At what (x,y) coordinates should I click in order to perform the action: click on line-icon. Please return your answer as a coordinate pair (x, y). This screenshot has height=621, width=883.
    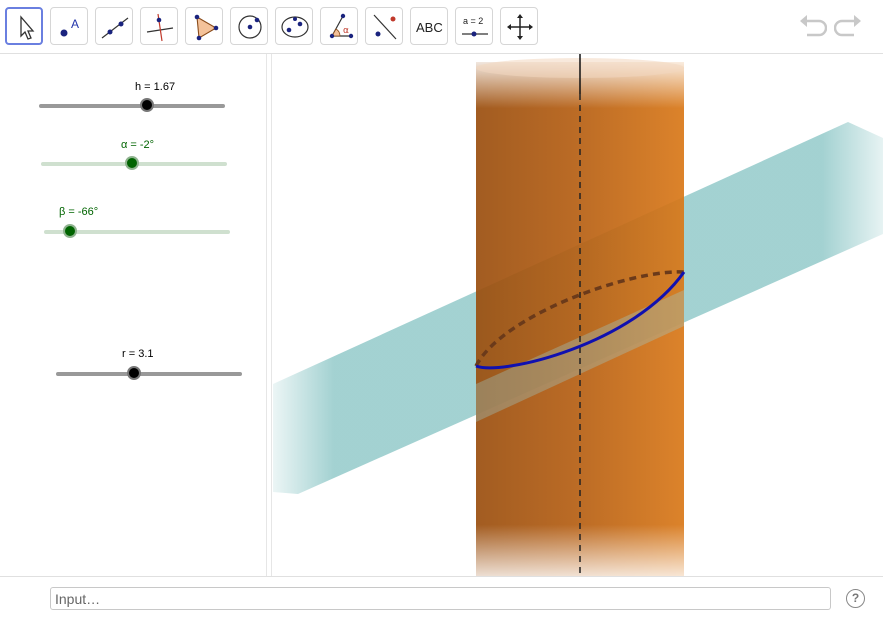
    Looking at the image, I should click on (115, 28).